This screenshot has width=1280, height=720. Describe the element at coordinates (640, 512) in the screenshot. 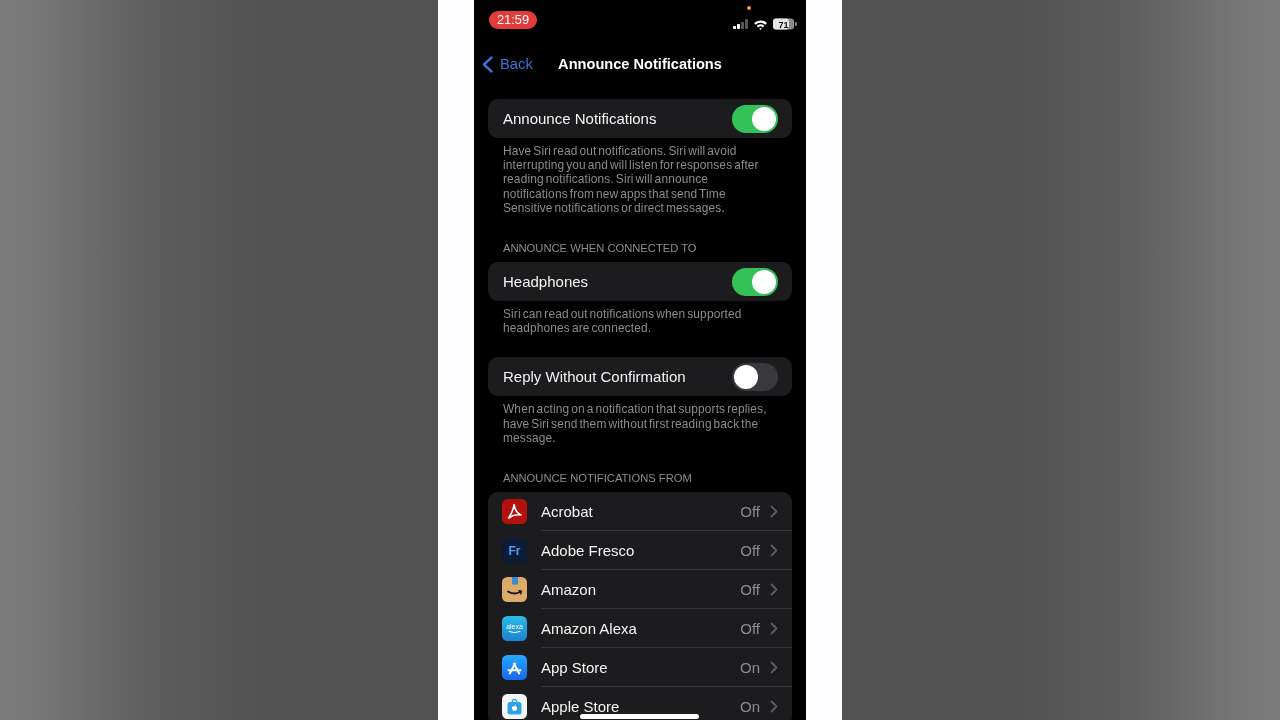

I see `app-row: Acrobat Off` at that location.